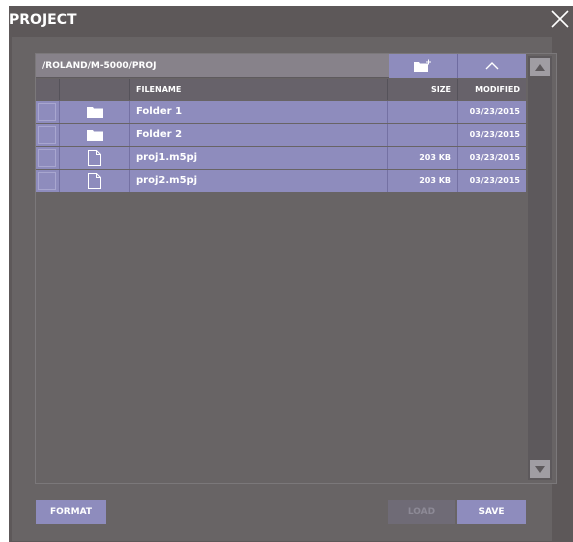 The height and width of the screenshot is (542, 573). I want to click on close-button, so click(560, 19).